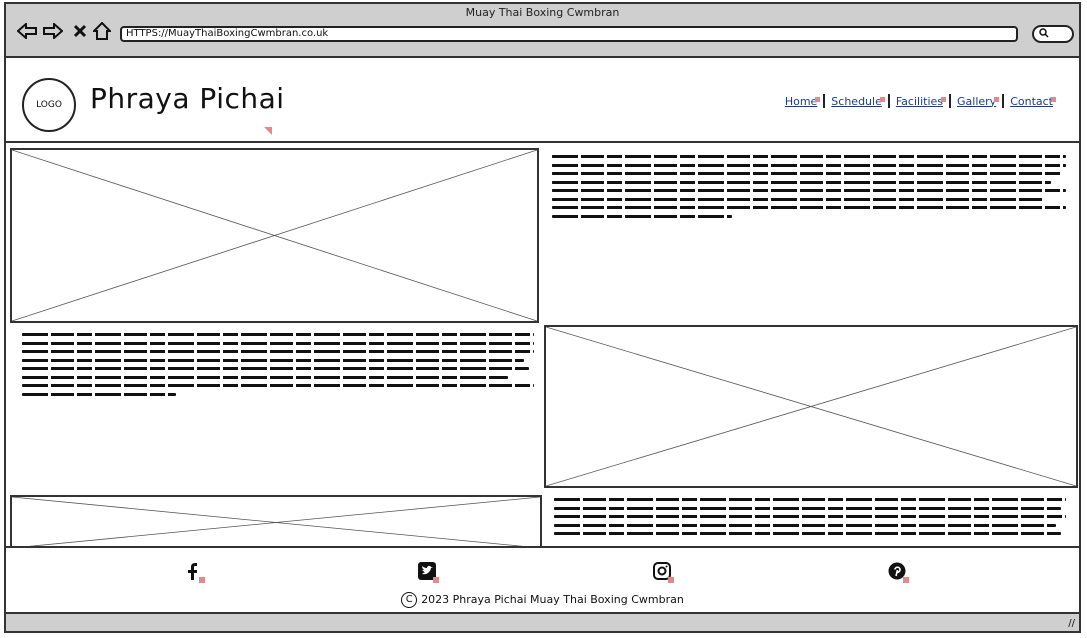 This screenshot has width=1087, height=638. What do you see at coordinates (1071, 623) in the screenshot?
I see `resize-grip-icon: //` at bounding box center [1071, 623].